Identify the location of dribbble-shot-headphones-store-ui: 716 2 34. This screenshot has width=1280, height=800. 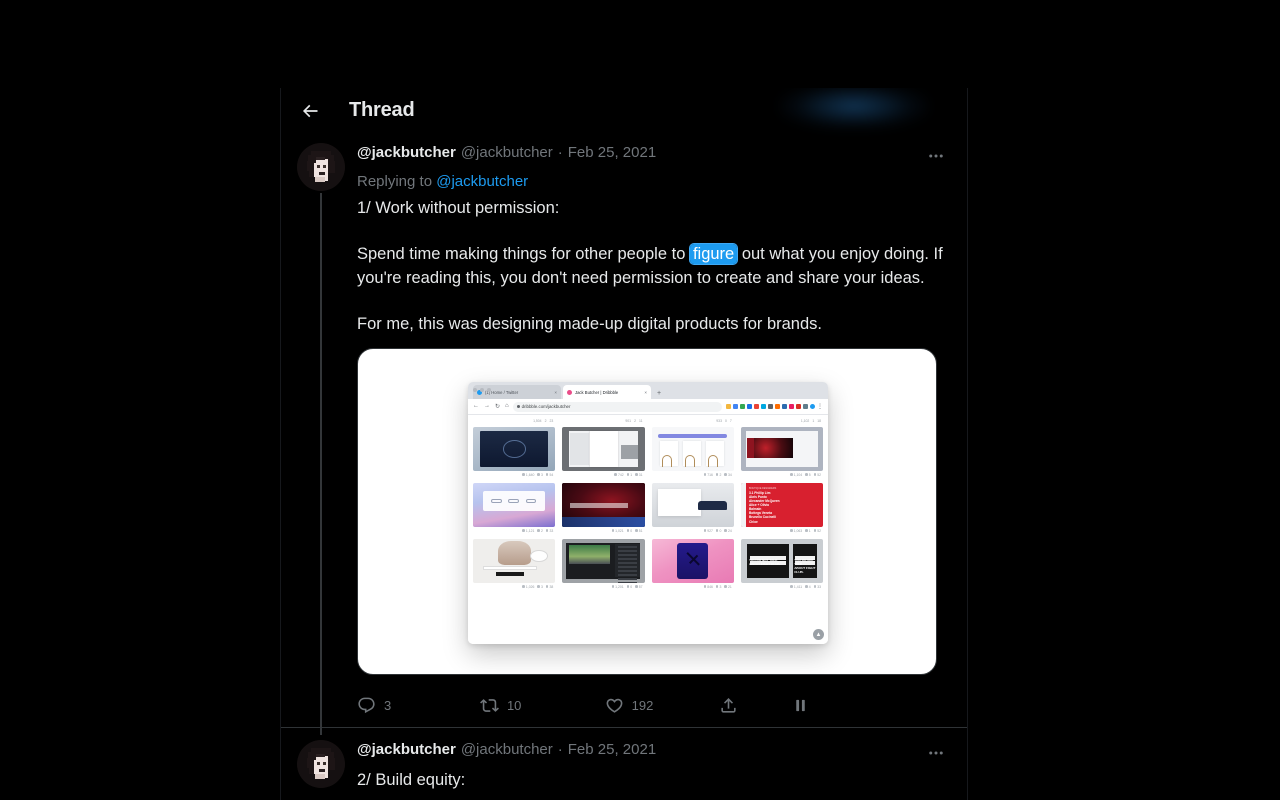
(692, 452).